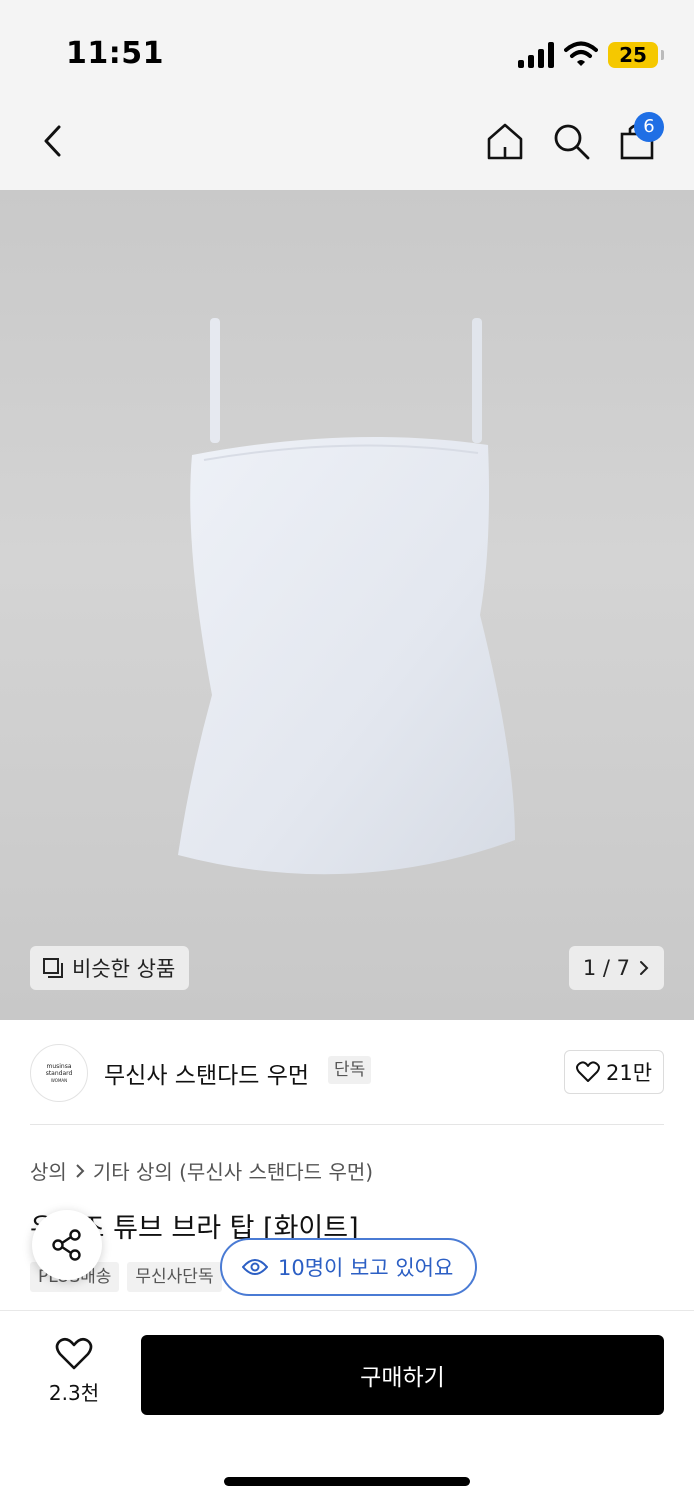 This screenshot has width=694, height=1500. I want to click on battery-indicator: 25, so click(636, 55).